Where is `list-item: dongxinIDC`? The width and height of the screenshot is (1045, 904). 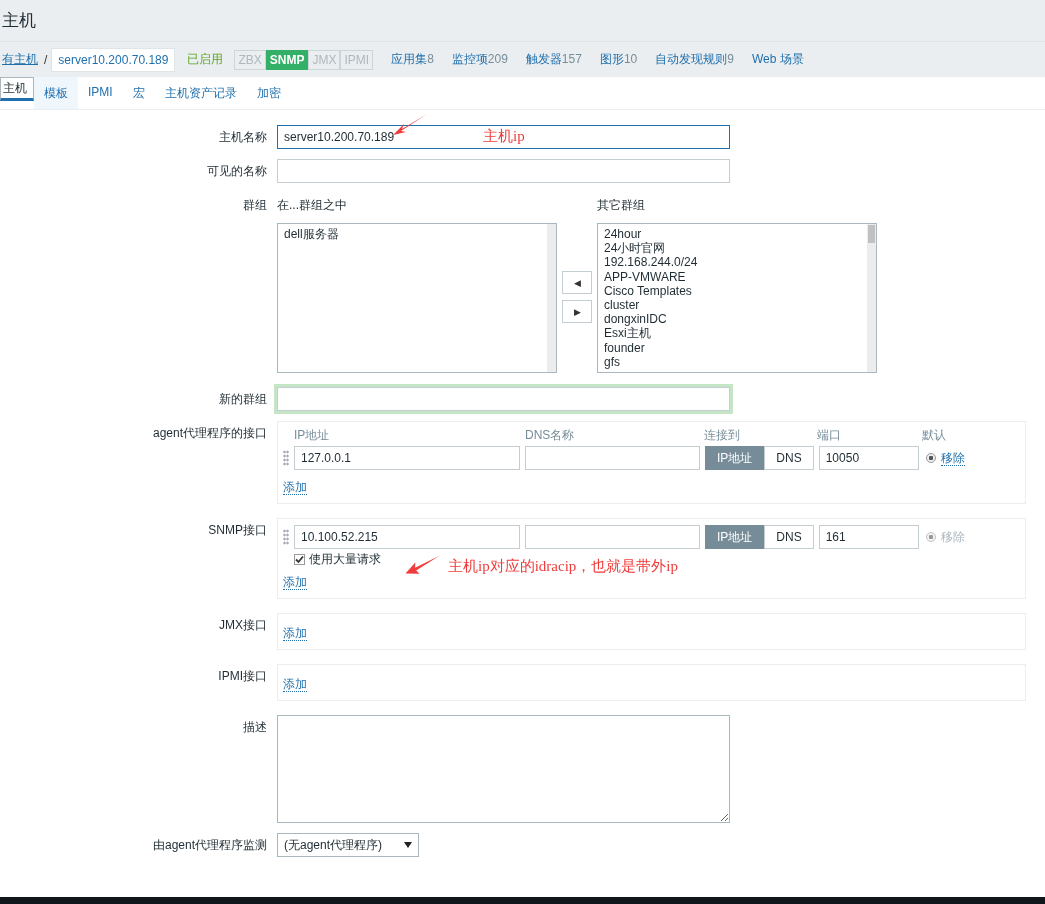 list-item: dongxinIDC is located at coordinates (732, 319).